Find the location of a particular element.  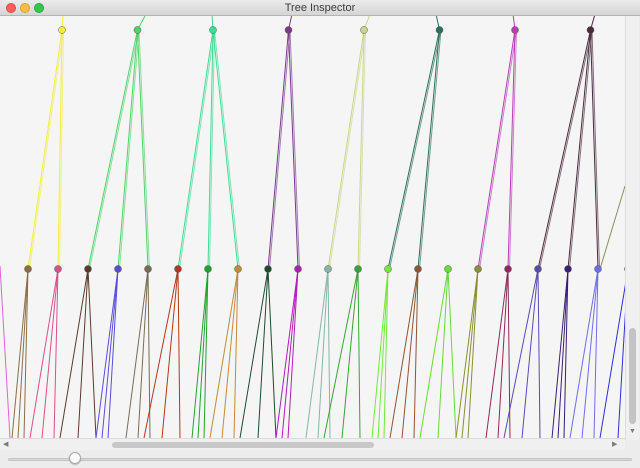

vertical-scrollbar: ▲ ▼ is located at coordinates (632, 228).